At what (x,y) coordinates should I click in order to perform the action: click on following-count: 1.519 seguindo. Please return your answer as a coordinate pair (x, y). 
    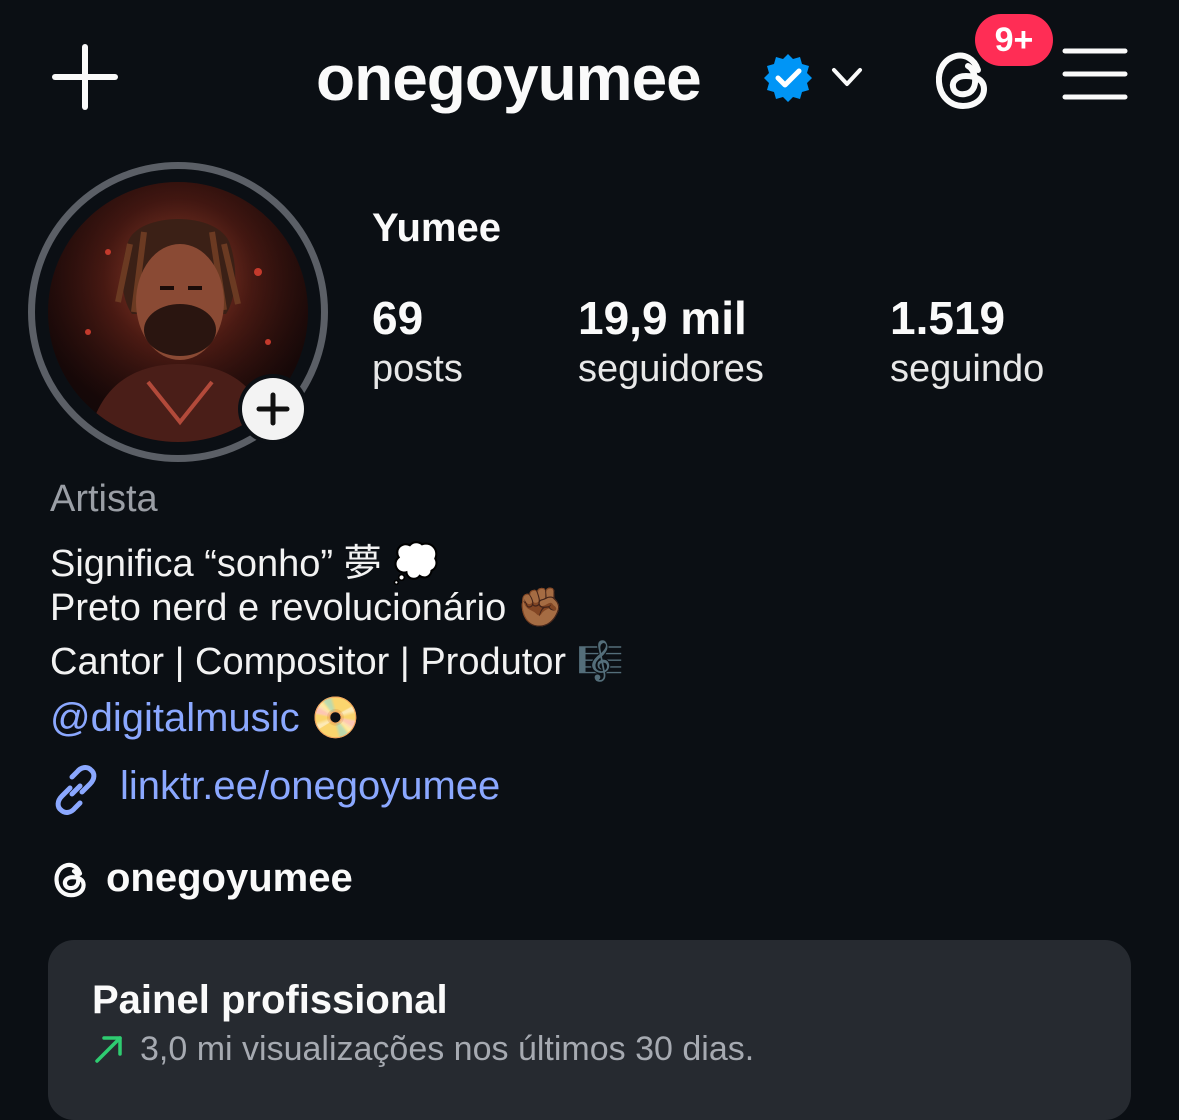
    Looking at the image, I should click on (967, 343).